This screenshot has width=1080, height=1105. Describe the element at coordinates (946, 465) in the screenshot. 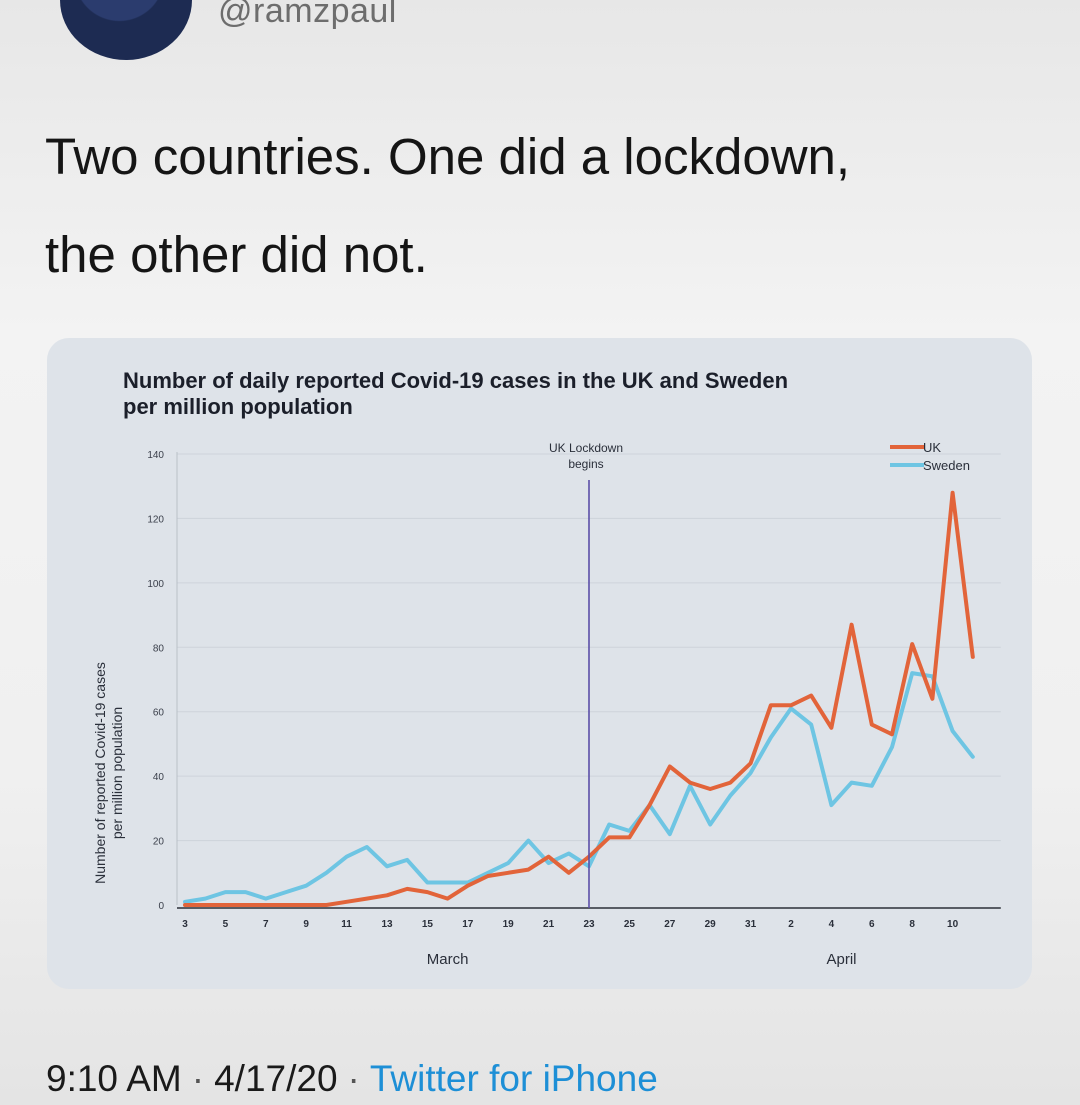

I see `legend-label-sweden: Sweden` at that location.